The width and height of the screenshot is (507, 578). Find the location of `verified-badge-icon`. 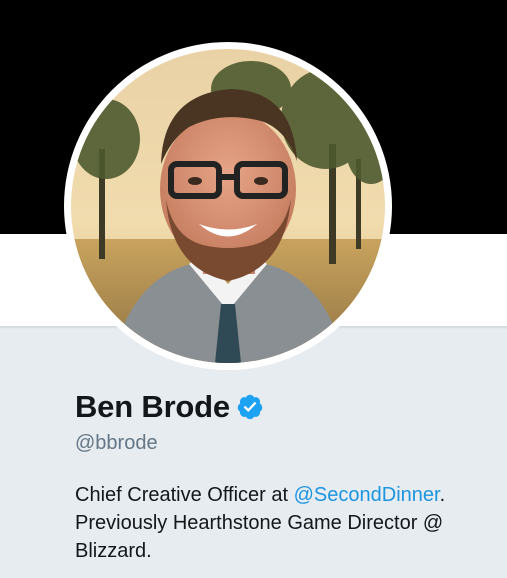

verified-badge-icon is located at coordinates (250, 407).